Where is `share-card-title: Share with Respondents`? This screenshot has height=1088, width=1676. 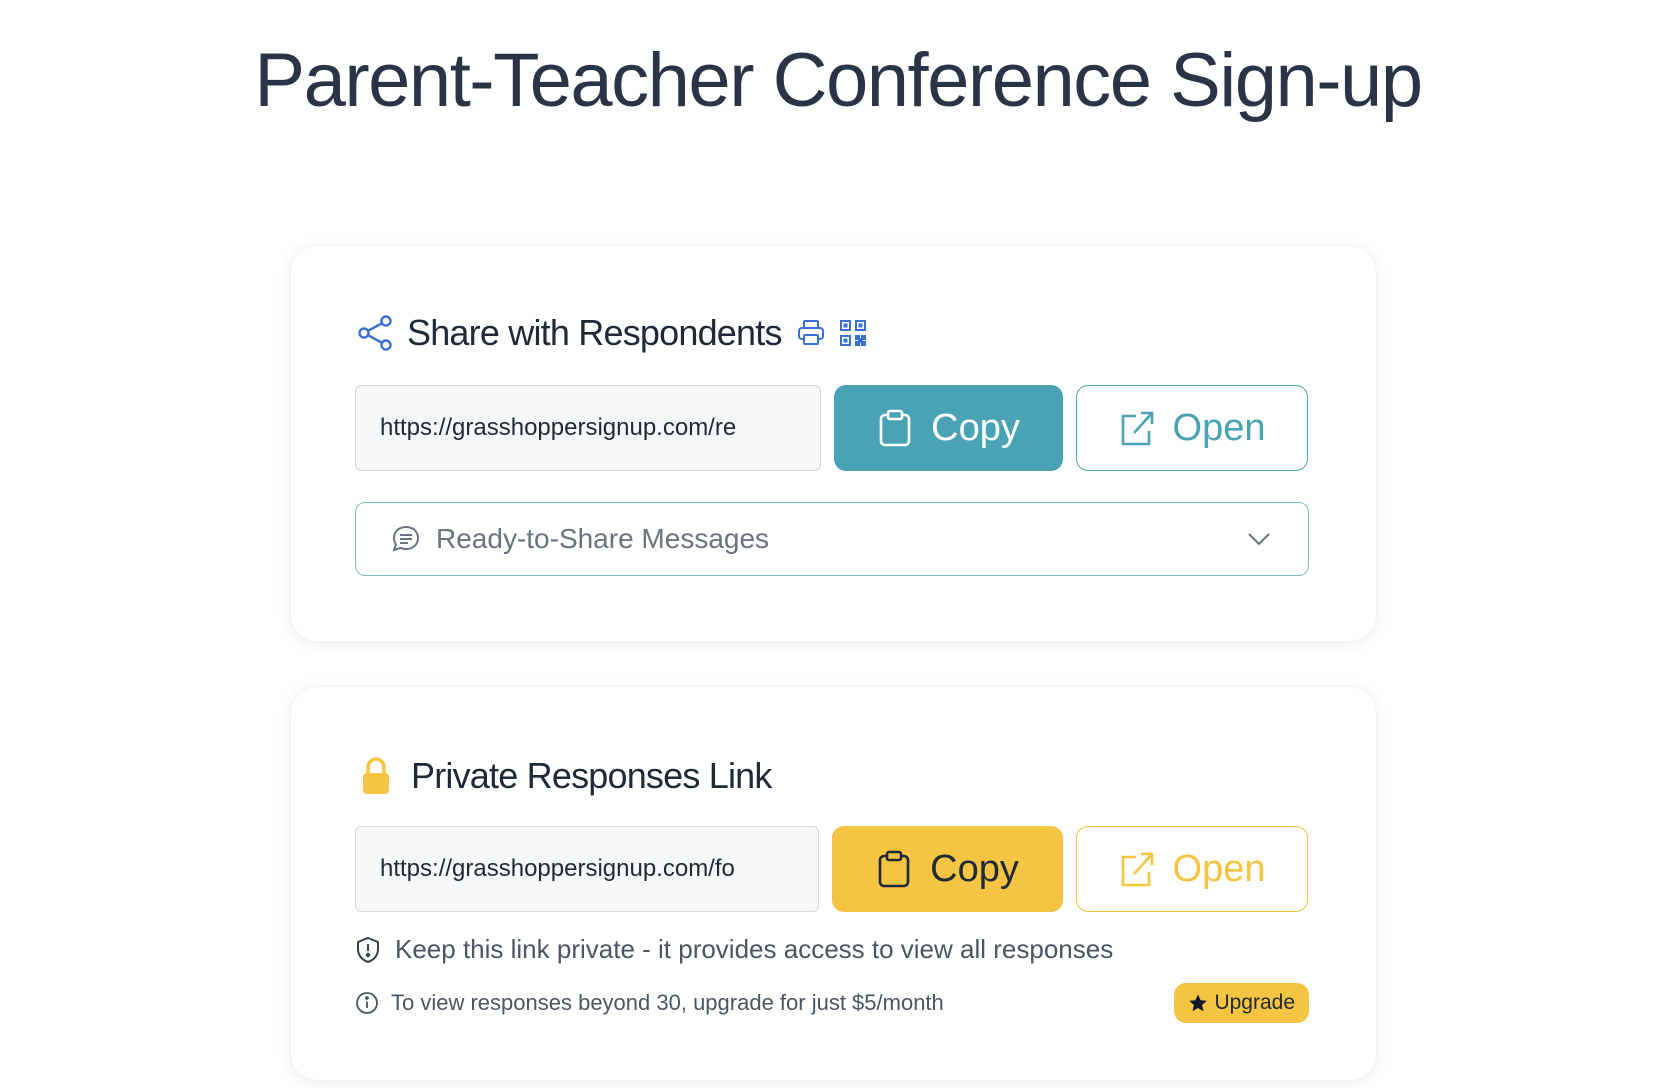
share-card-title: Share with Respondents is located at coordinates (594, 332).